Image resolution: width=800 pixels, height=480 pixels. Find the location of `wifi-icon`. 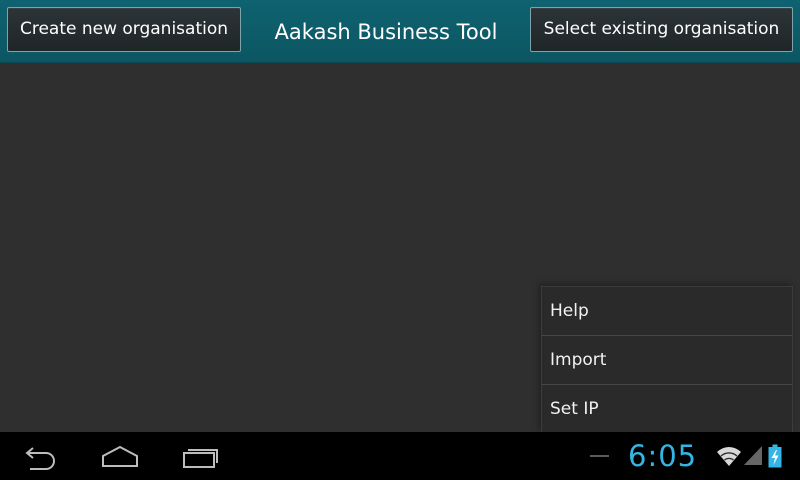

wifi-icon is located at coordinates (729, 456).